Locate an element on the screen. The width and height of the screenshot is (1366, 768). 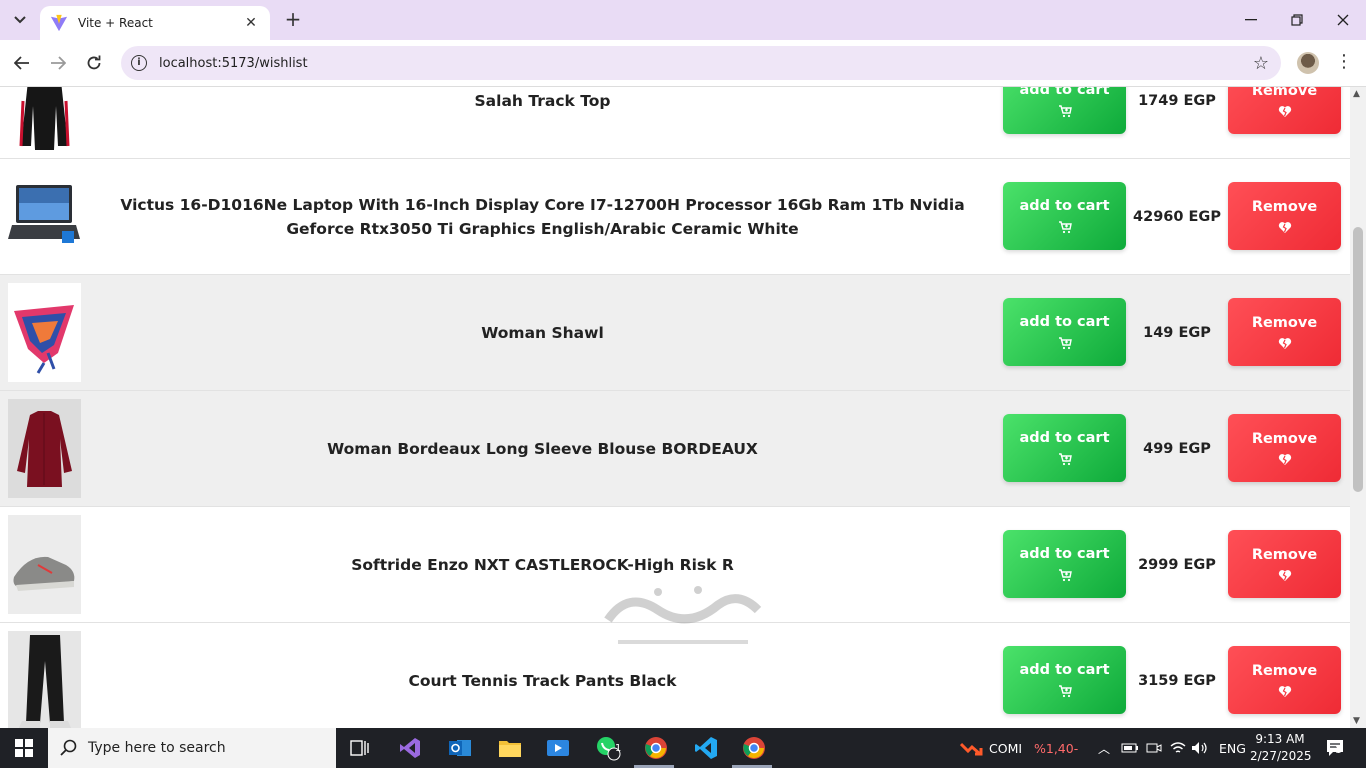
chrome-profile-icon is located at coordinates (656, 748).